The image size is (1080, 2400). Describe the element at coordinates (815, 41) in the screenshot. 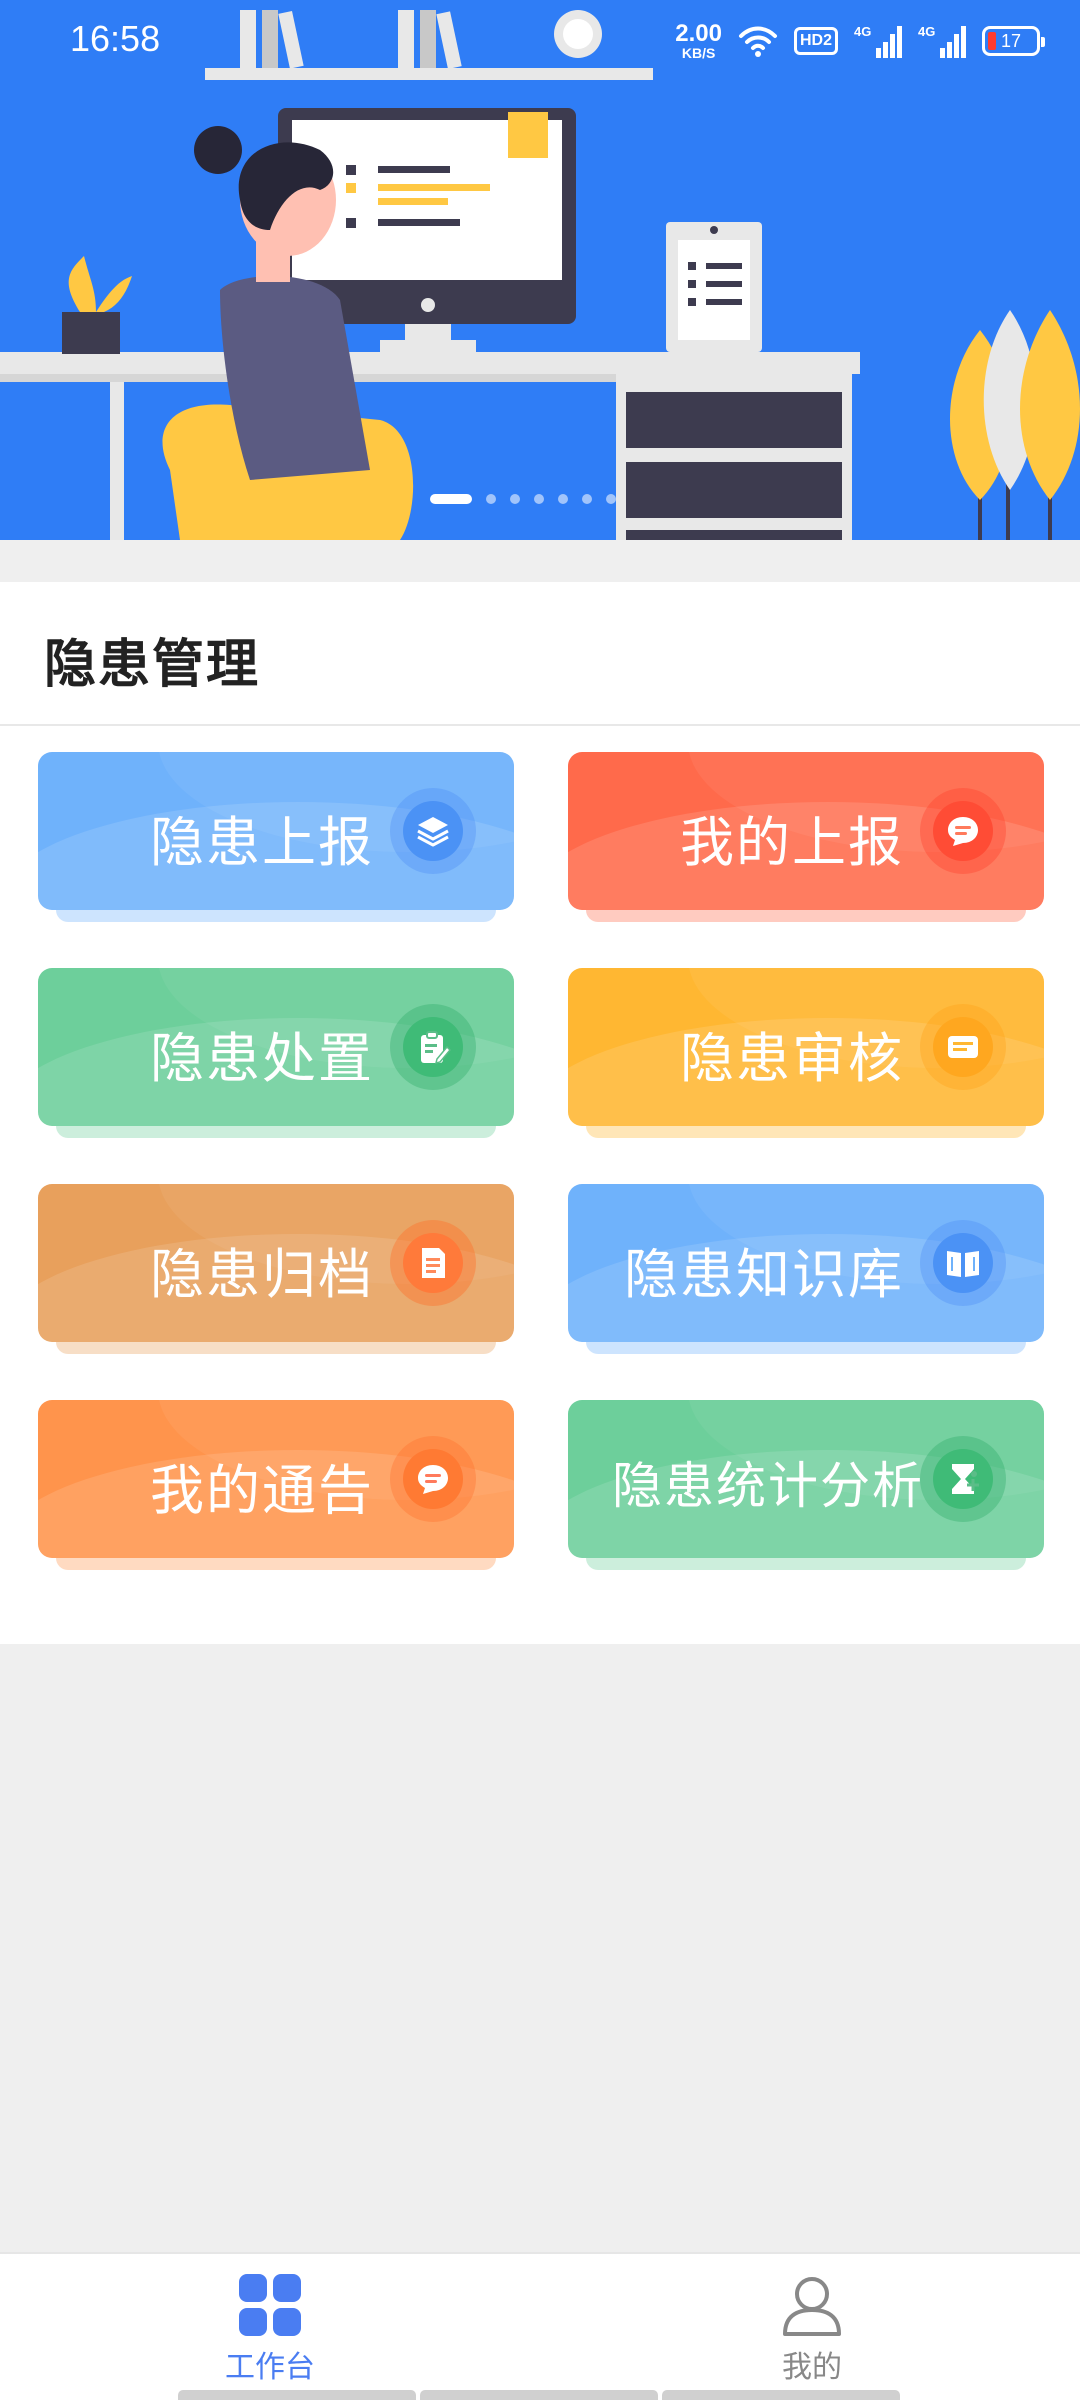

I see `hd-badge: HD2` at that location.